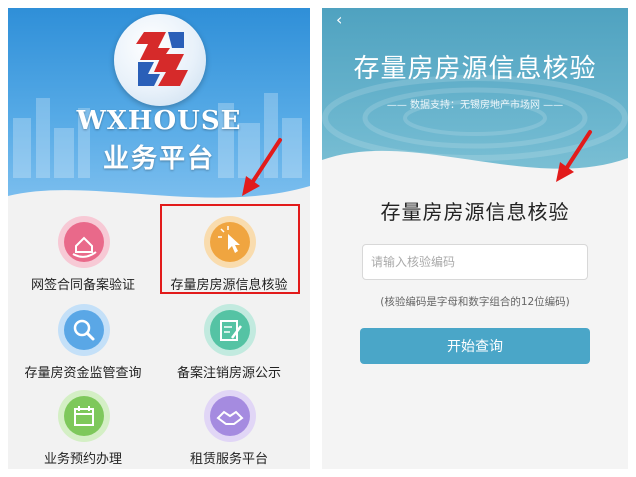 The width and height of the screenshot is (636, 477). I want to click on menu-label: 网签合同备案验证, so click(82, 285).